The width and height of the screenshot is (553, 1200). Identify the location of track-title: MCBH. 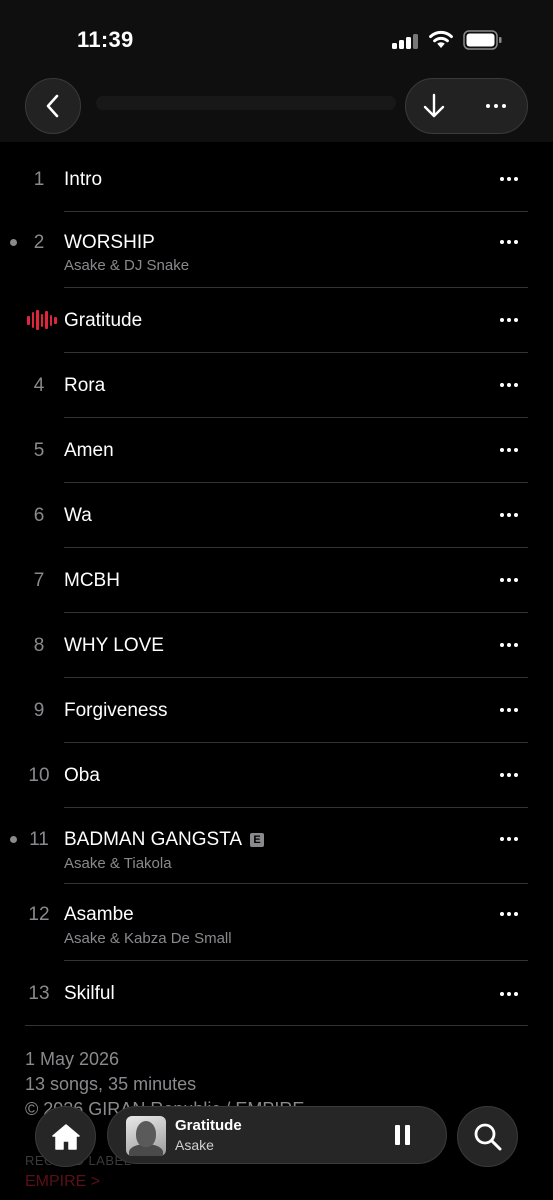
(92, 580).